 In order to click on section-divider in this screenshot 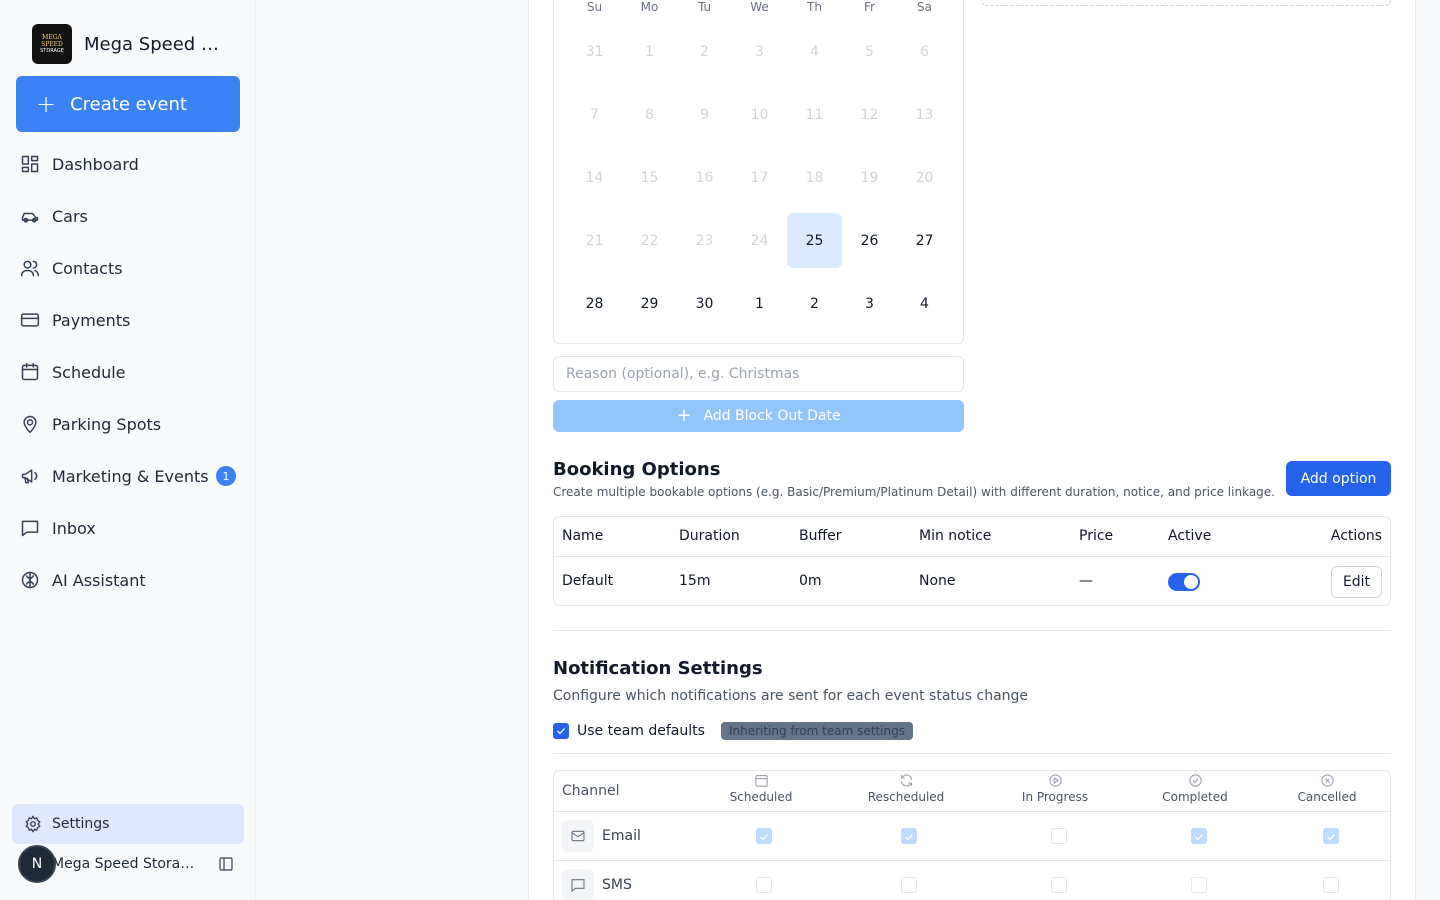, I will do `click(972, 630)`.